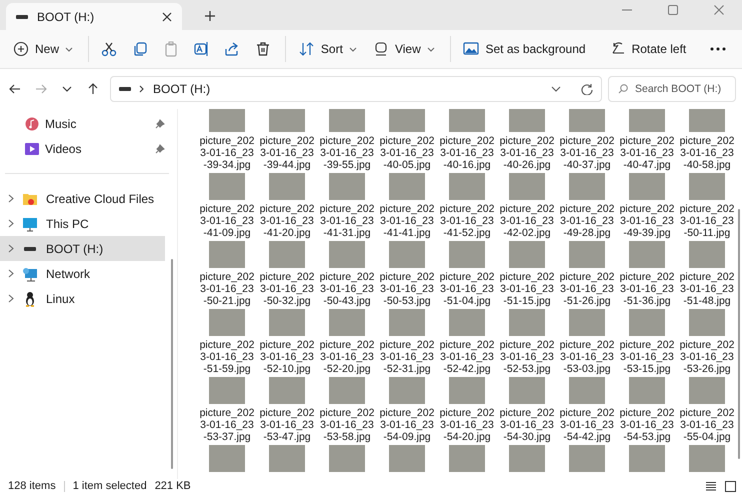  I want to click on network-icon, so click(30, 274).